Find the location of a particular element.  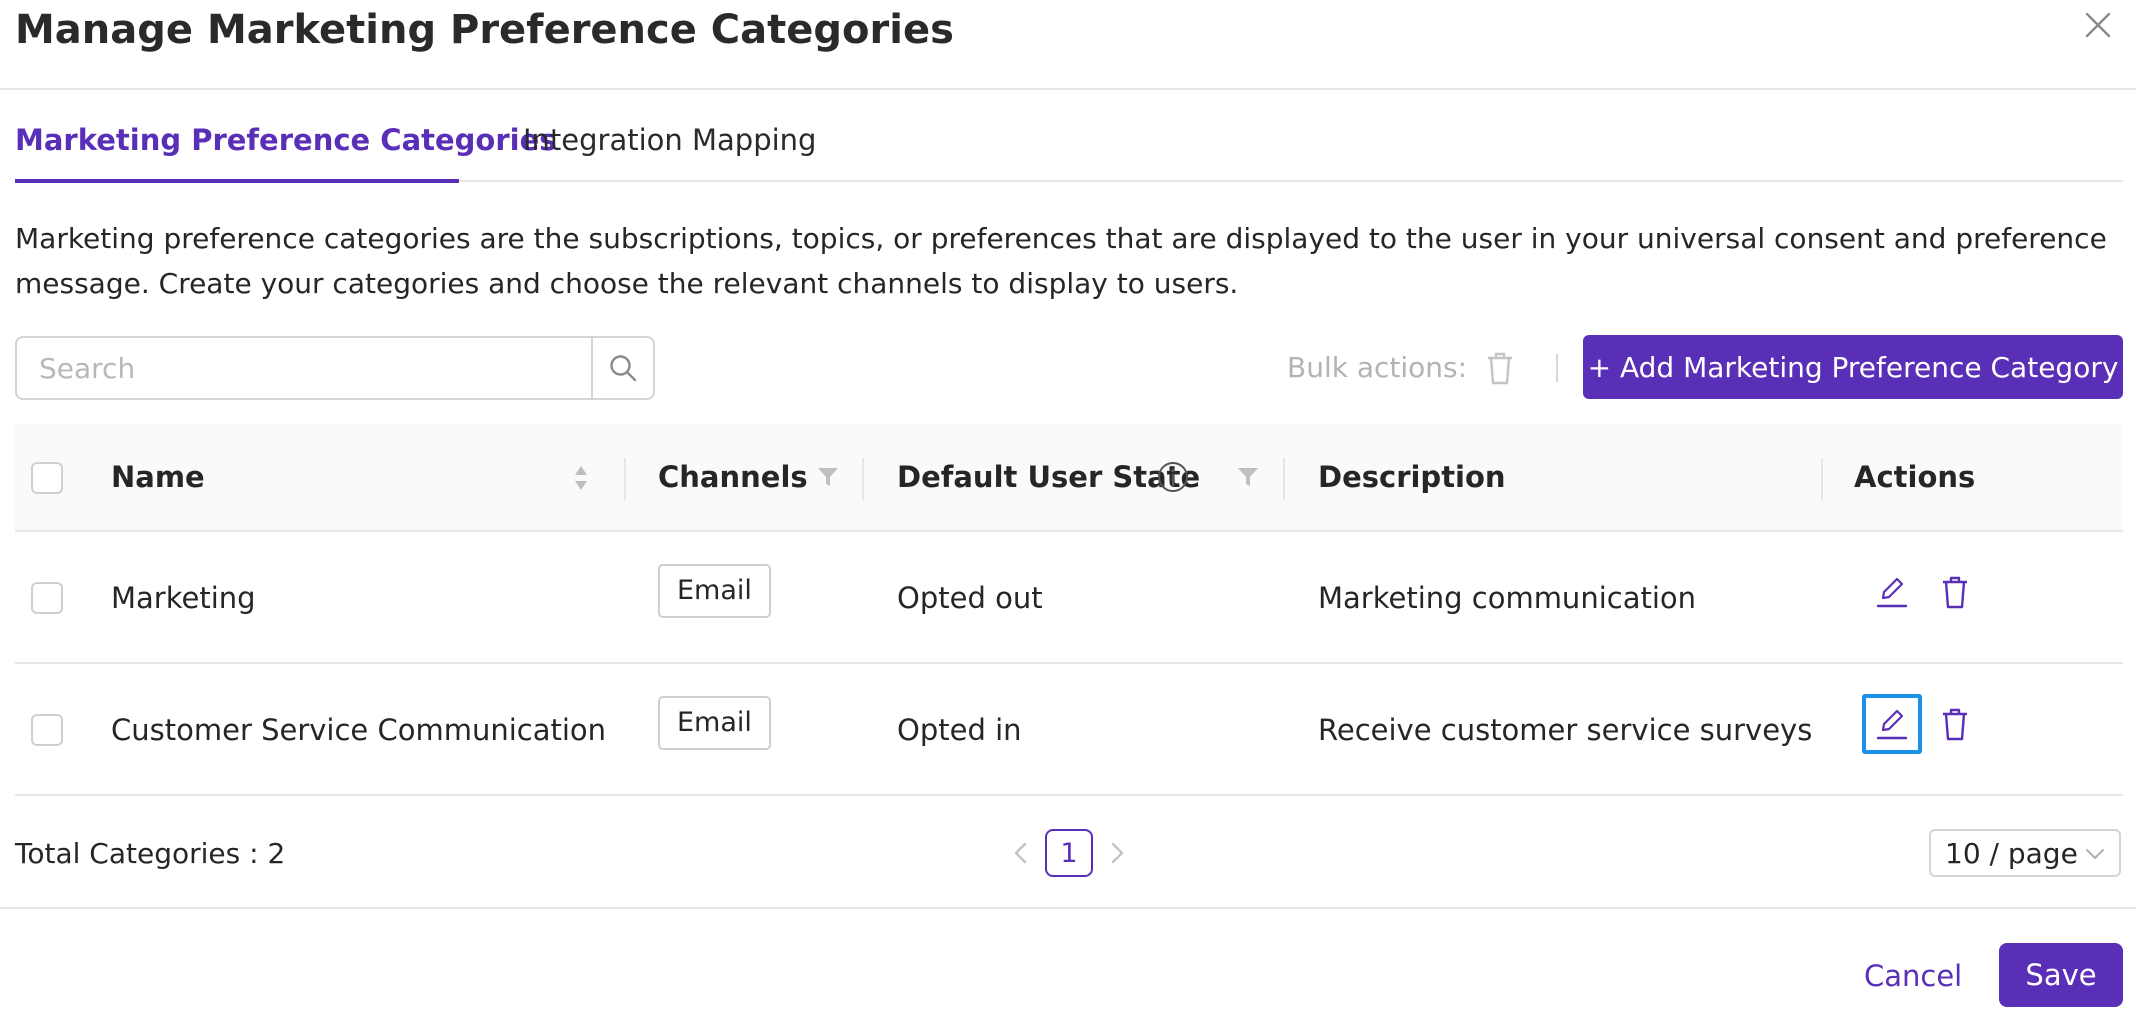

close-icon is located at coordinates (2098, 25).